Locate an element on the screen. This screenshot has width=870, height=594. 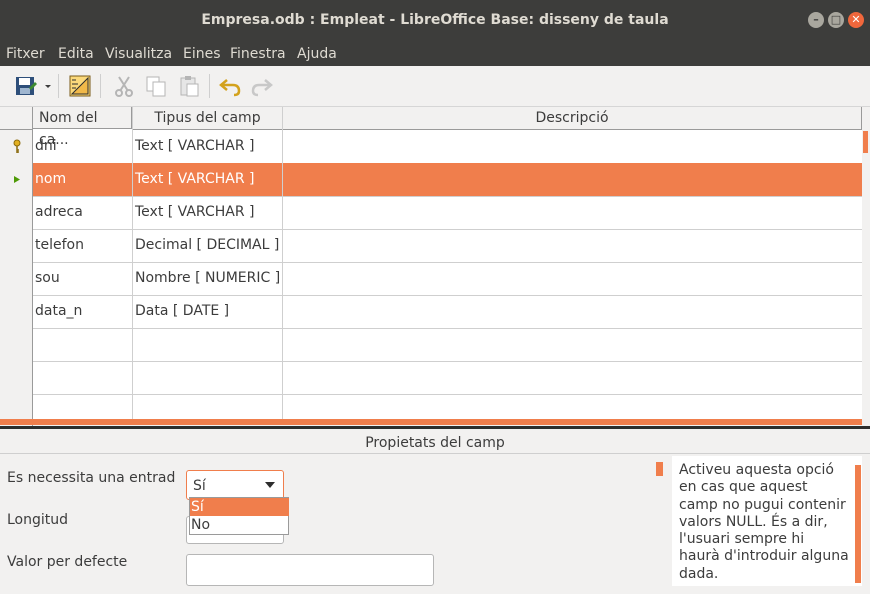
redo-icon is located at coordinates (262, 86).